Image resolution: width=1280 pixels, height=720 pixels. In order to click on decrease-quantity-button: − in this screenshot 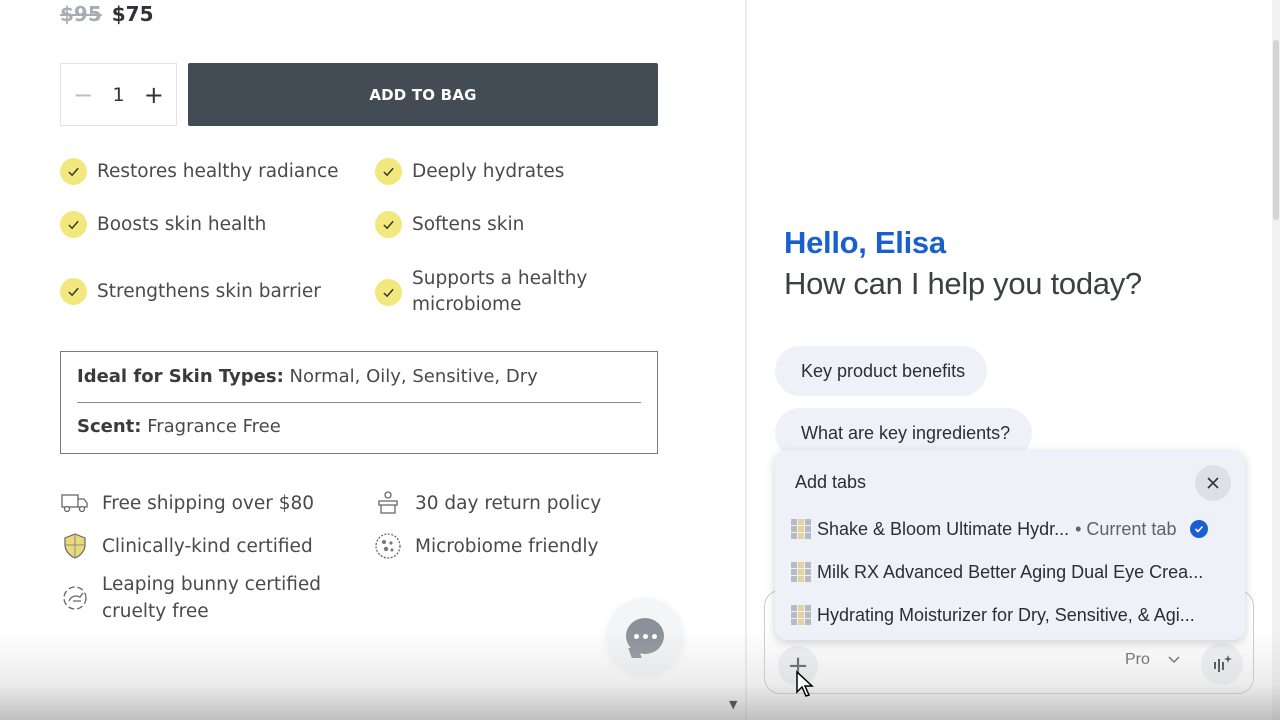, I will do `click(83, 95)`.